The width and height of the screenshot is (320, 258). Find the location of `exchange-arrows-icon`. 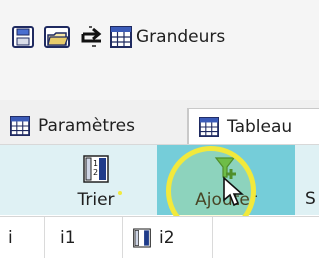

exchange-arrows-icon is located at coordinates (91, 36).